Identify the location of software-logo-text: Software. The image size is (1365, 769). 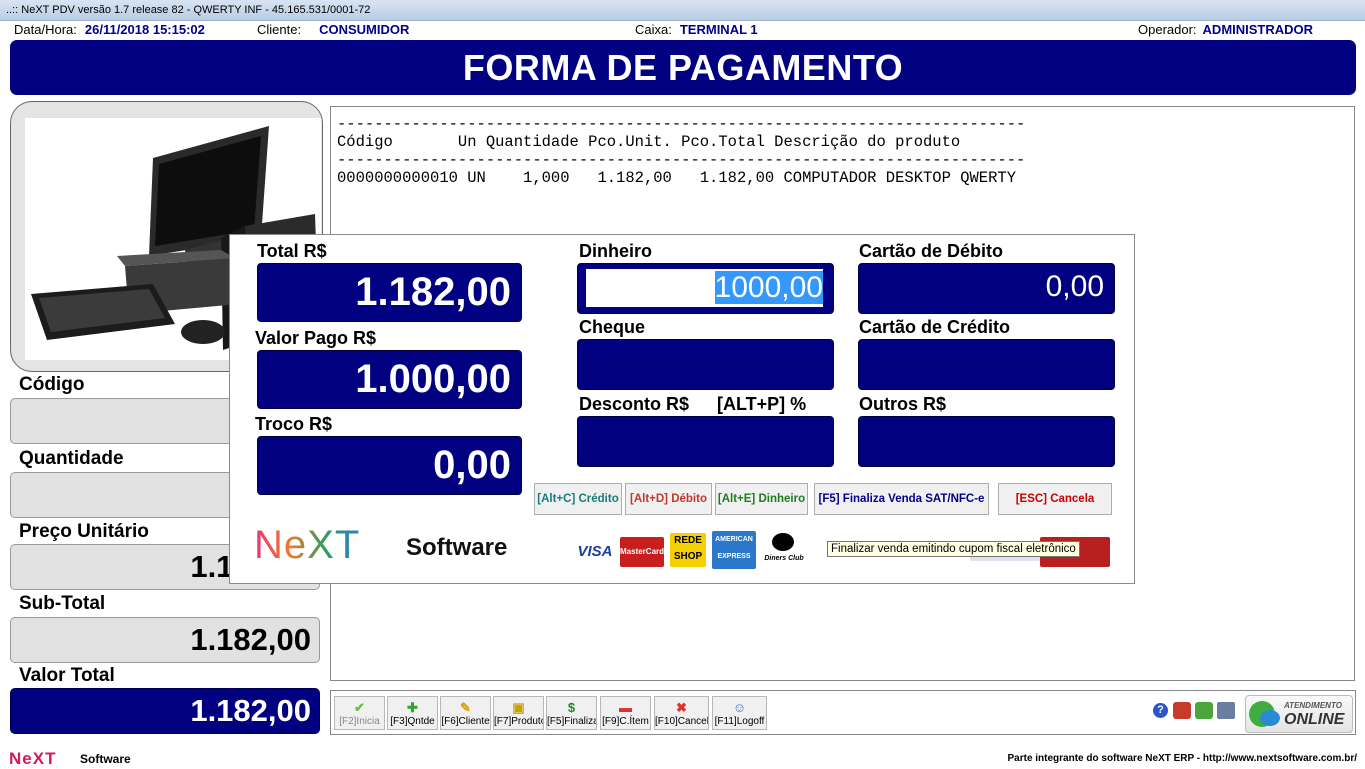
(457, 547).